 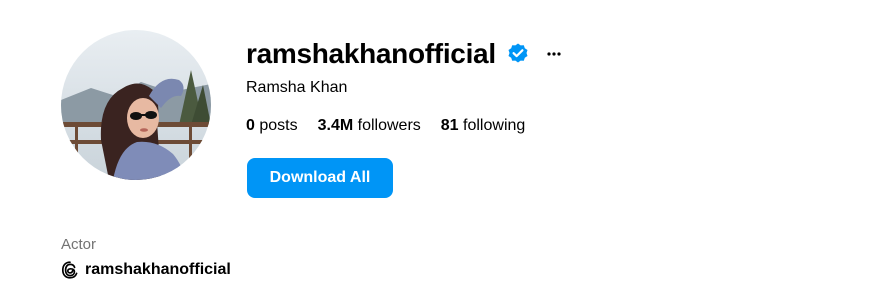 What do you see at coordinates (554, 54) in the screenshot?
I see `more-options-icon` at bounding box center [554, 54].